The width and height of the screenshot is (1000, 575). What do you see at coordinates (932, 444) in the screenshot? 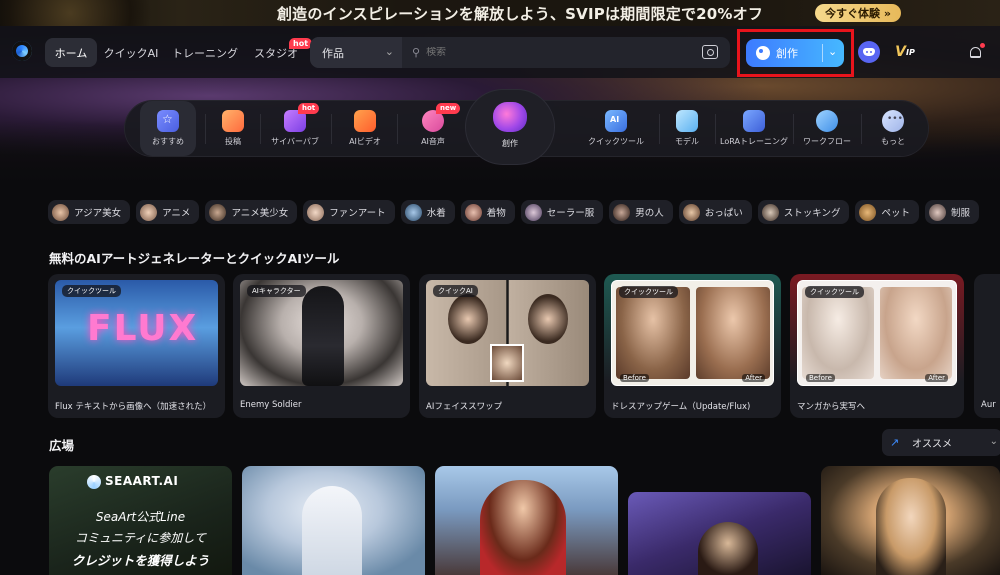
I see `sort-value: オススメ` at bounding box center [932, 444].